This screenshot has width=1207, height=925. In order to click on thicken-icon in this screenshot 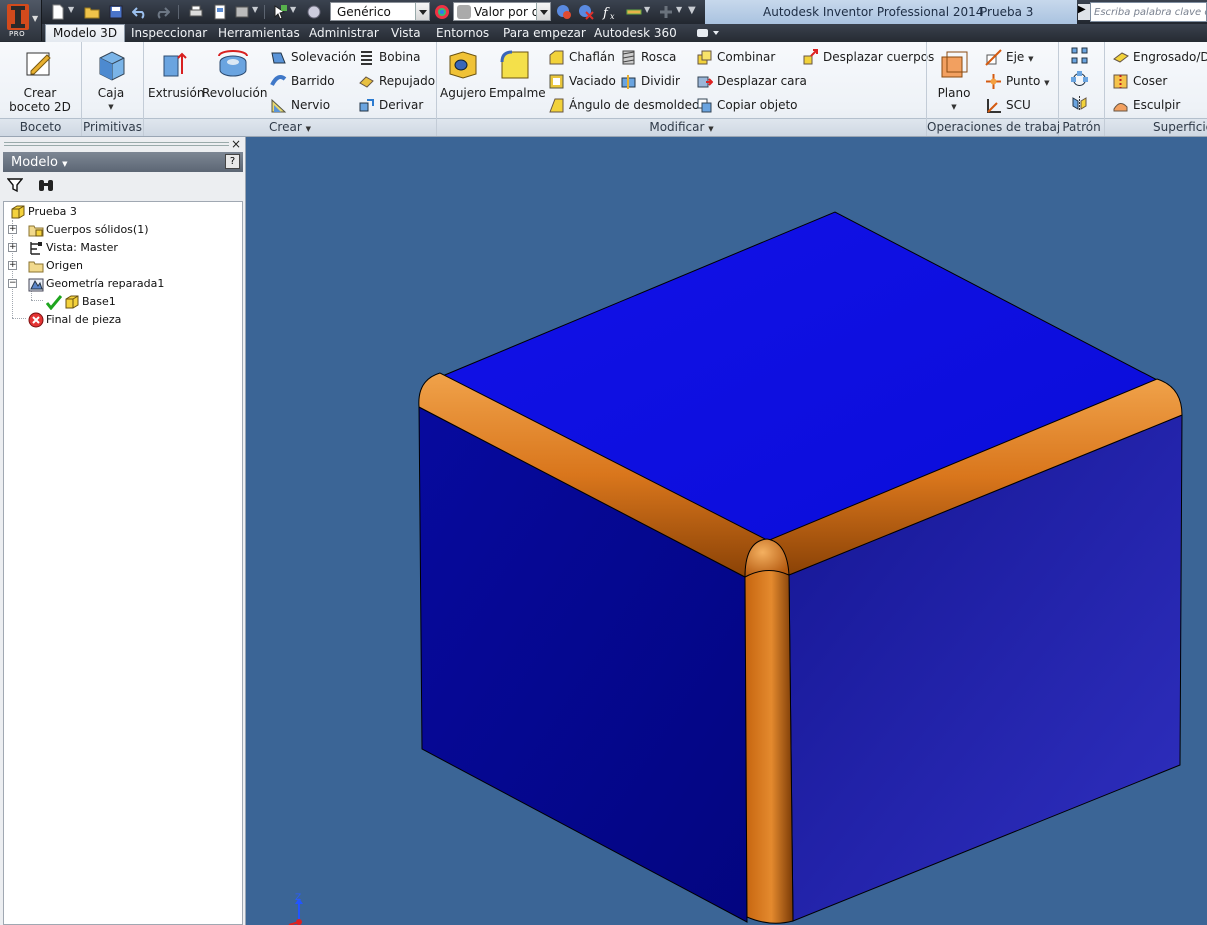, I will do `click(1120, 57)`.